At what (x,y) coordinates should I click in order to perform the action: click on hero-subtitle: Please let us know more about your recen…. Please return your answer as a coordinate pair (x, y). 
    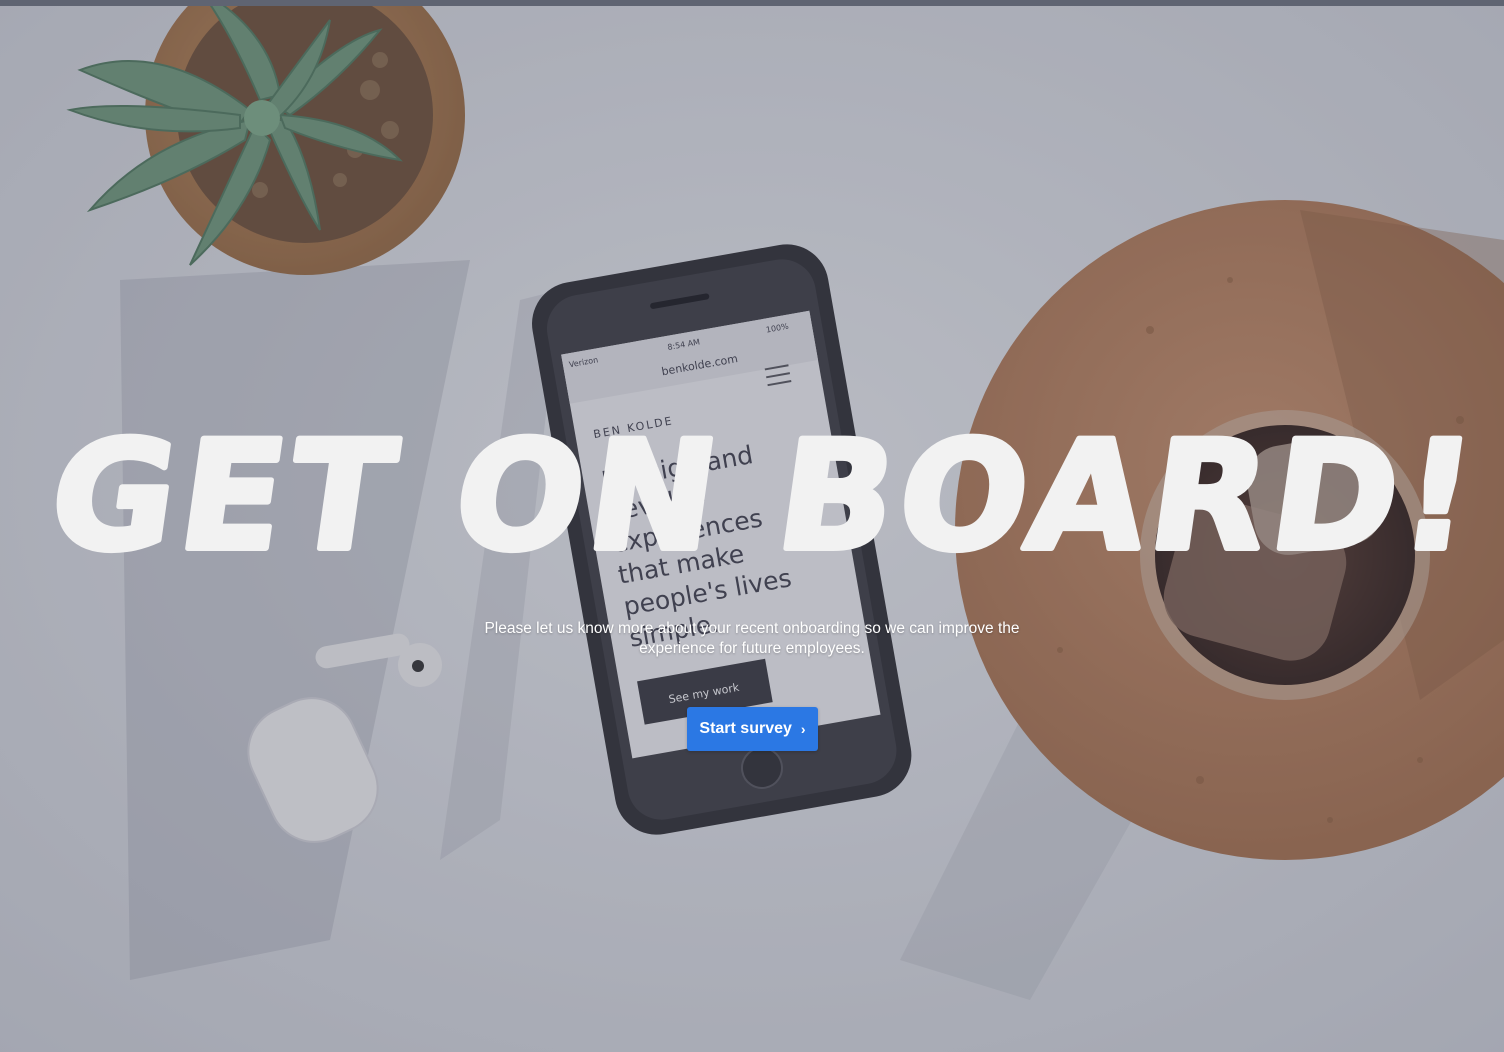
    Looking at the image, I should click on (752, 638).